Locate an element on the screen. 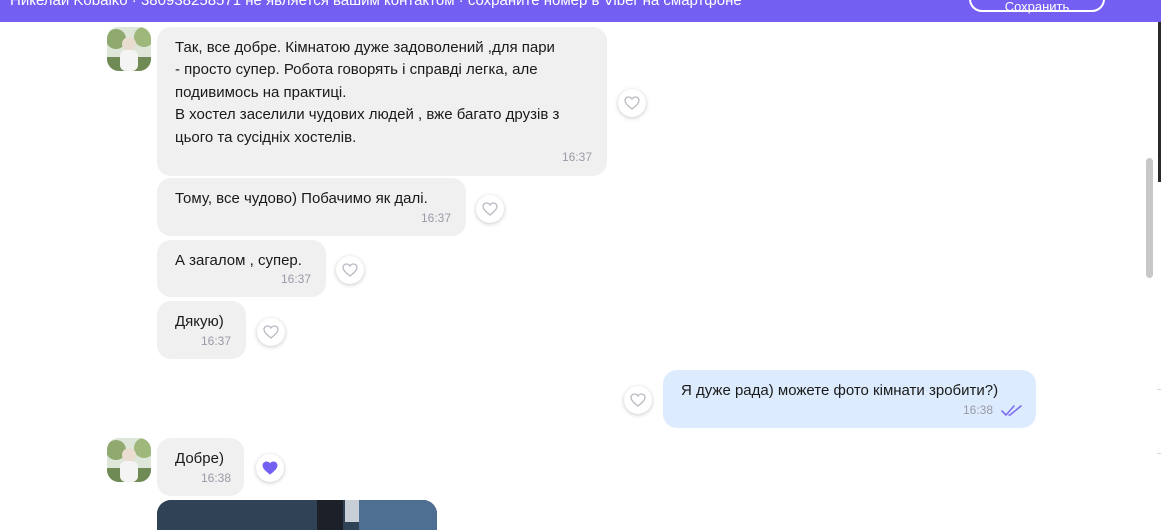 This screenshot has height=530, width=1161. message-bubble: Дякую) 16:37 is located at coordinates (201, 330).